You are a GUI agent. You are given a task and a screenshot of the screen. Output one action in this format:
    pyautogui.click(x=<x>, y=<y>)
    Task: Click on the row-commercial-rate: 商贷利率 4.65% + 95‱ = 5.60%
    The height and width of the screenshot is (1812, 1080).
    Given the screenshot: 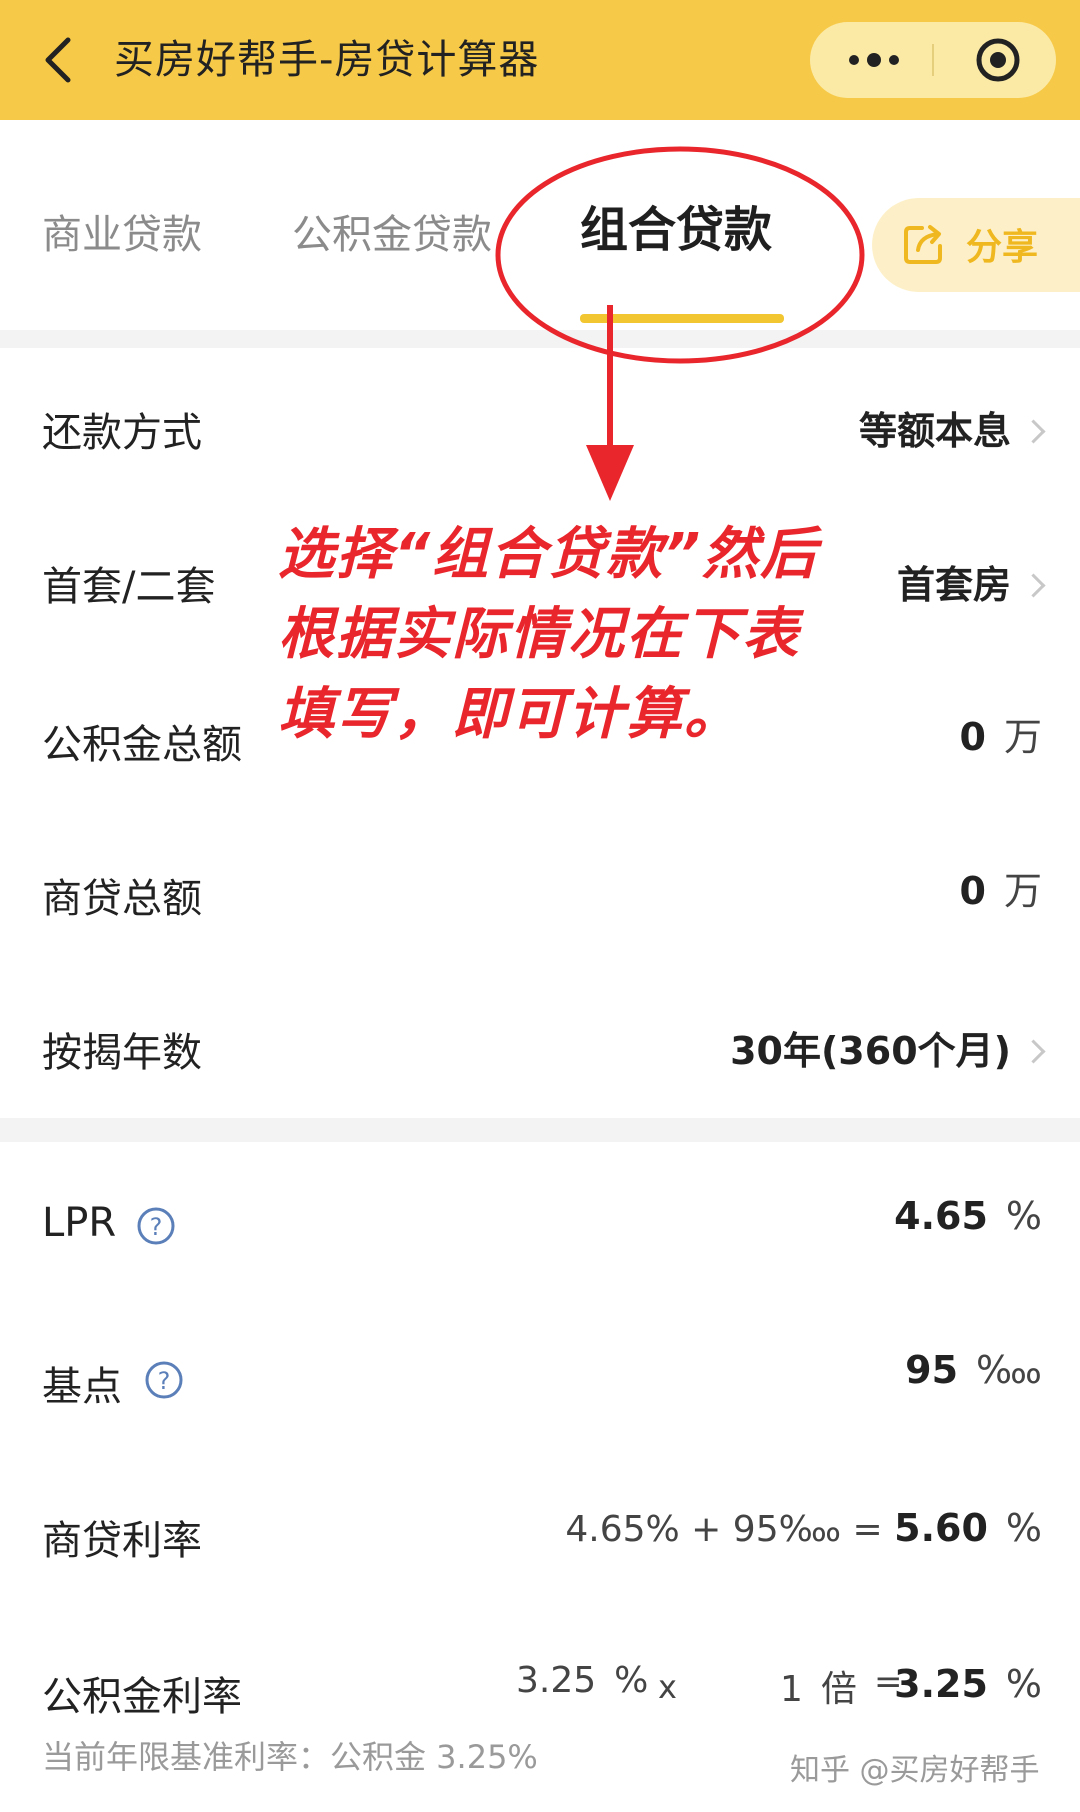 What is the action you would take?
    pyautogui.click(x=540, y=1528)
    